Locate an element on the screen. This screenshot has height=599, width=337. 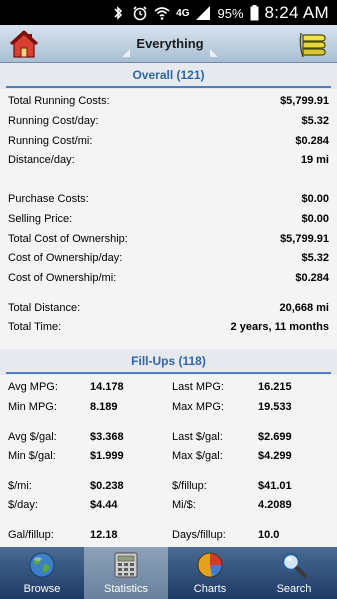
stat-value: 12.18 is located at coordinates (104, 535).